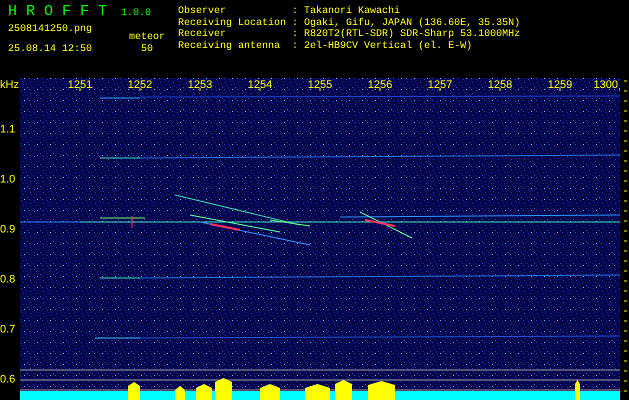  Describe the element at coordinates (320, 85) in the screenshot. I see `axis-label: 1255` at that location.